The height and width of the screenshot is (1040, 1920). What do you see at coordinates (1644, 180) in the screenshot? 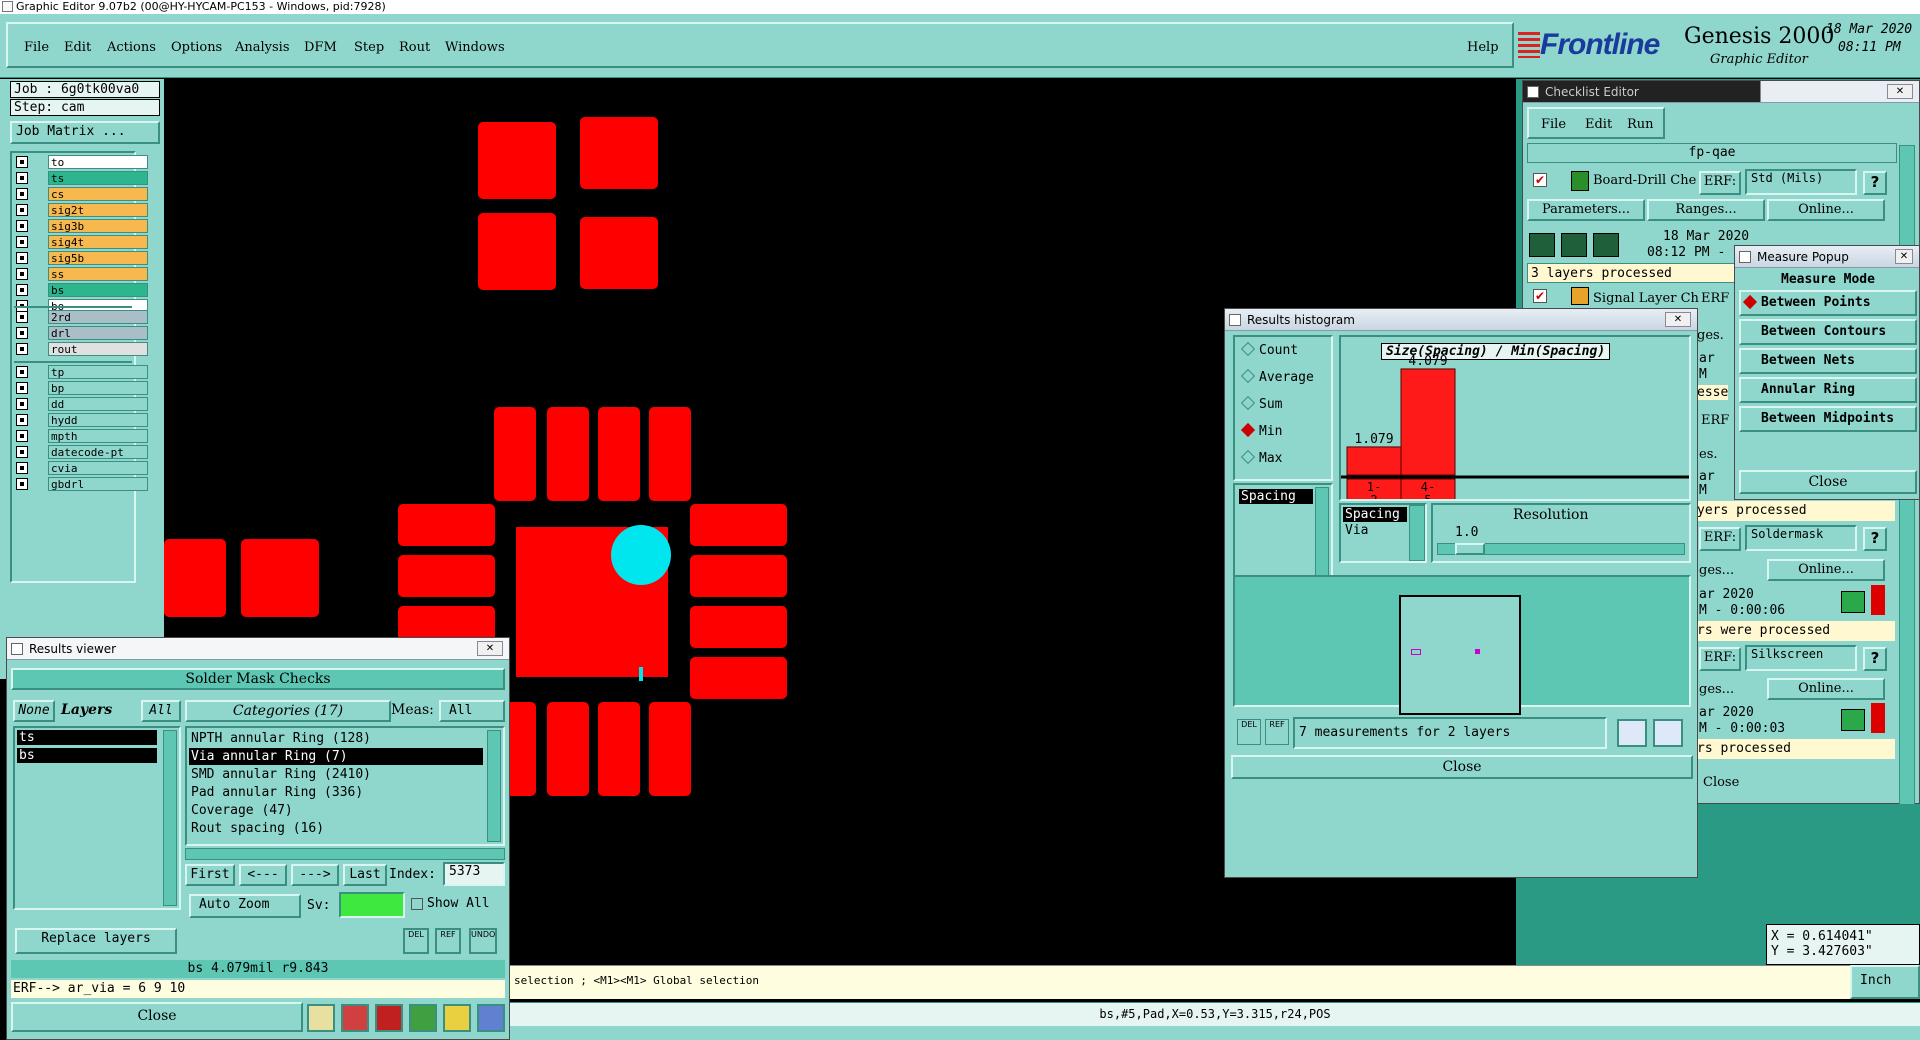
I see `checklist-item-name: Board-Drill Che` at bounding box center [1644, 180].